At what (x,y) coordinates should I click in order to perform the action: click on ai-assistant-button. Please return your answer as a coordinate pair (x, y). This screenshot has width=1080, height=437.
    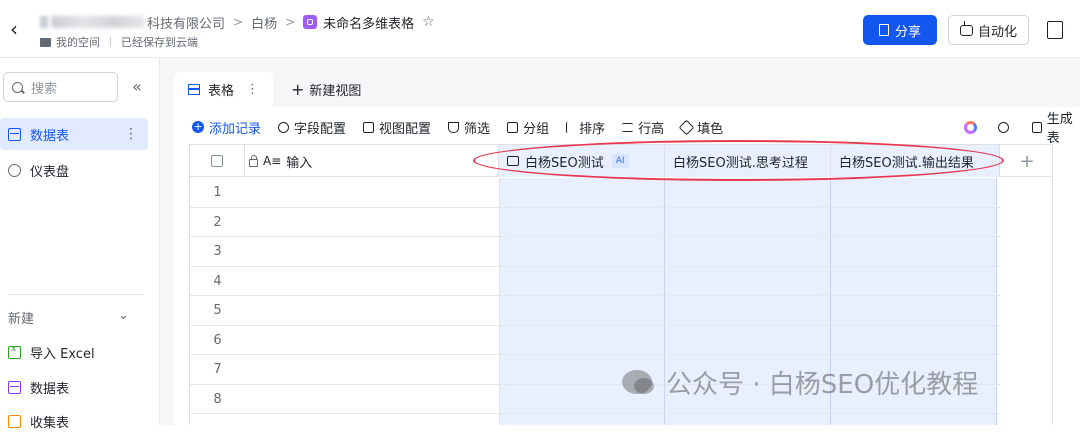
    Looking at the image, I should click on (970, 127).